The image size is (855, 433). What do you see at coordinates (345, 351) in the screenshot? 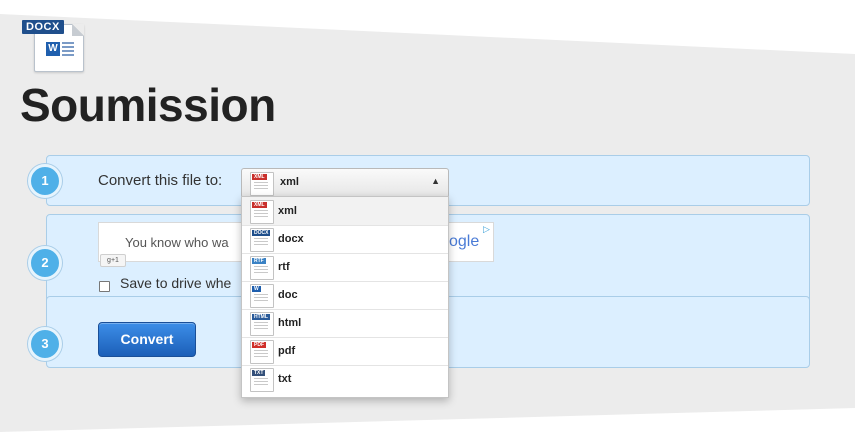
I see `format-option-pdf: PDF pdf` at bounding box center [345, 351].